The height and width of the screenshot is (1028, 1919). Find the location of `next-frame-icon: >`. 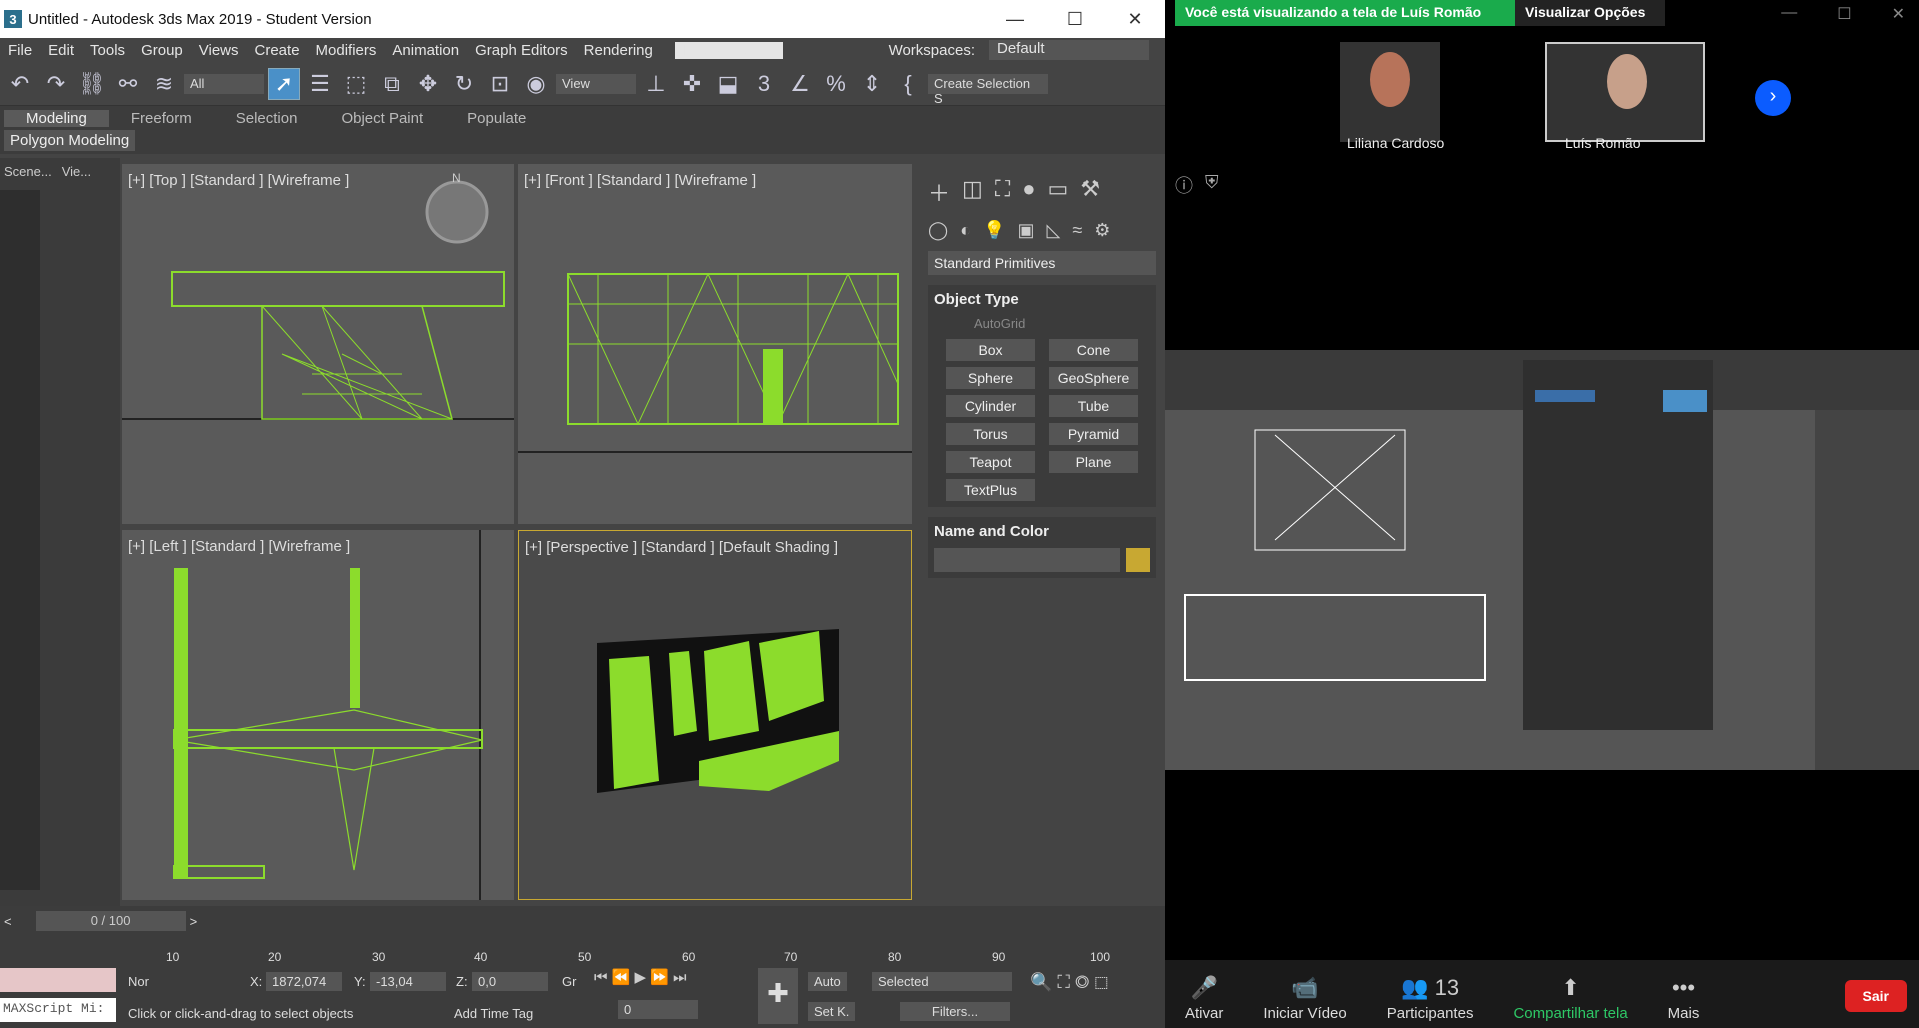

next-frame-icon: > is located at coordinates (194, 921).